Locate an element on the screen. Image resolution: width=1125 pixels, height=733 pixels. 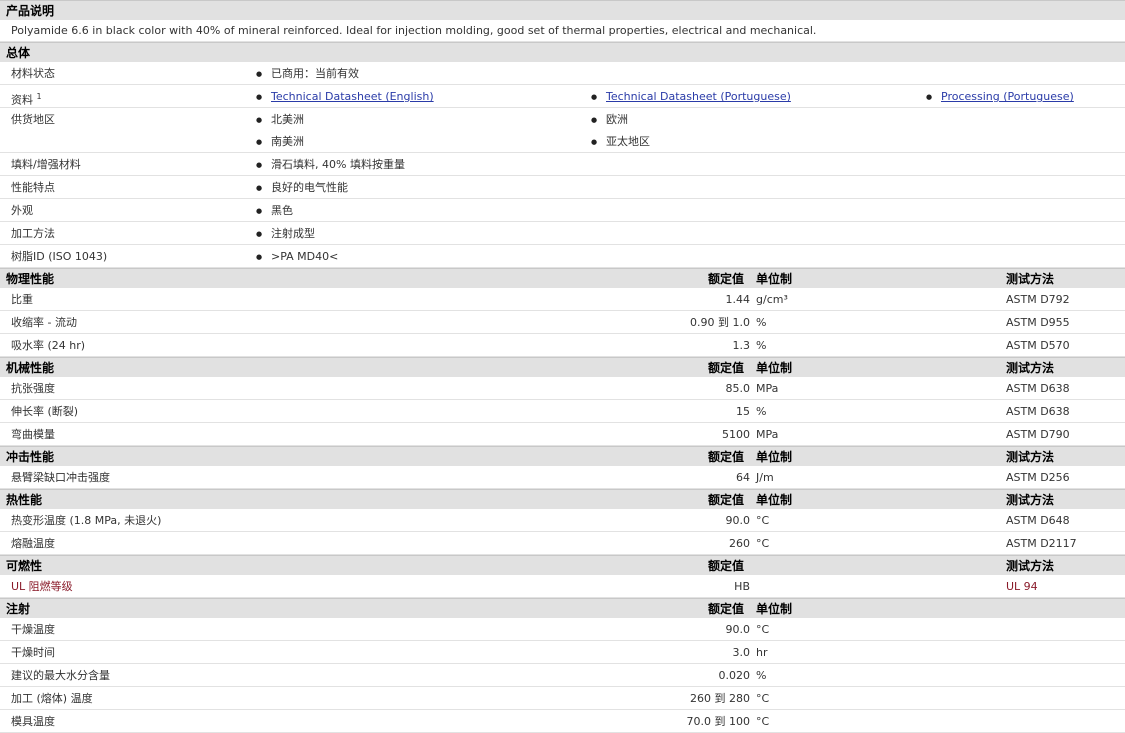
processing-label: 加工方法 is located at coordinates (33, 233).